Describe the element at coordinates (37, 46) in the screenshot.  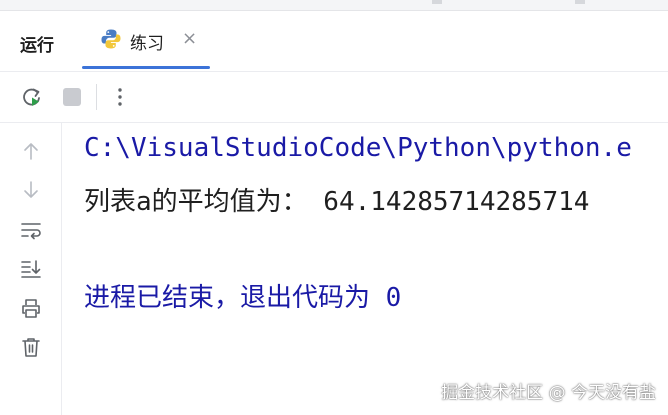
I see `run-panel-title: 运行` at that location.